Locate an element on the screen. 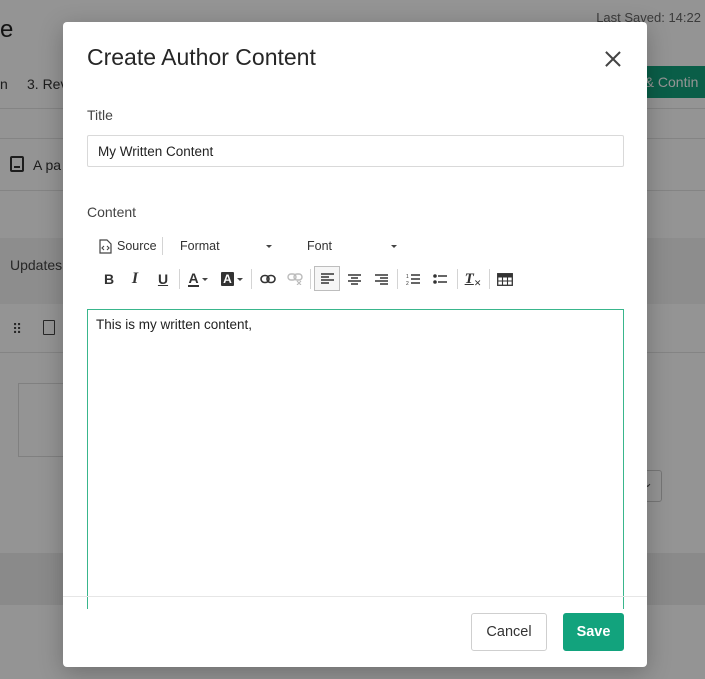 The height and width of the screenshot is (679, 705). bulleted-list-button is located at coordinates (440, 279).